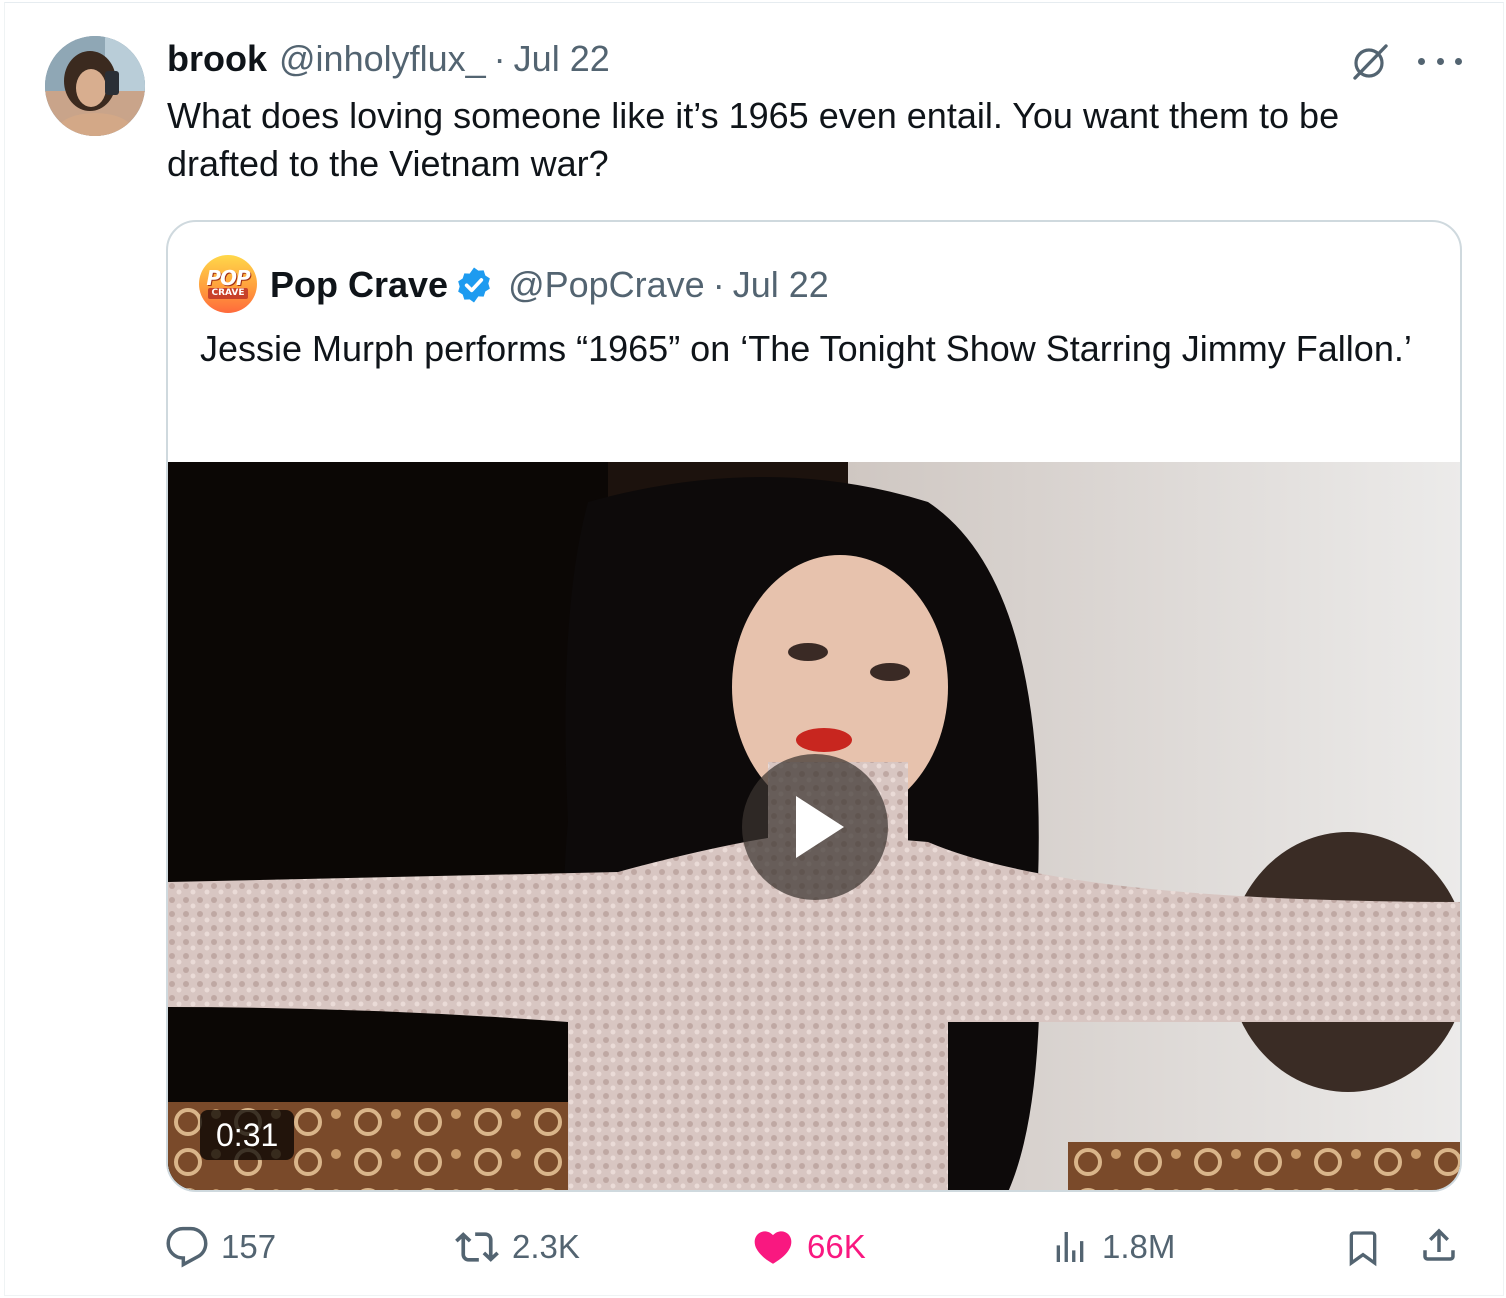  I want to click on repost-count: 2.3K, so click(546, 1246).